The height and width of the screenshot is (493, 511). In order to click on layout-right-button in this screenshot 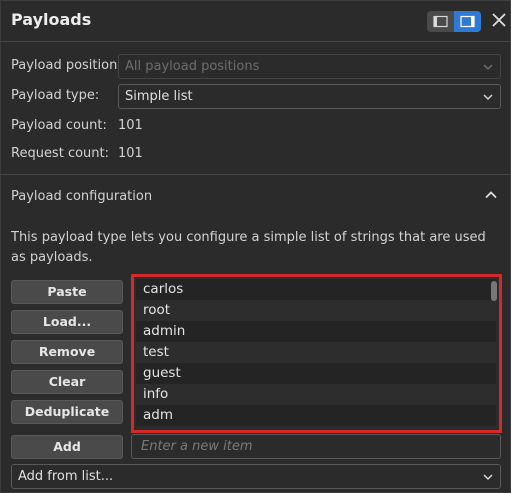, I will do `click(467, 21)`.